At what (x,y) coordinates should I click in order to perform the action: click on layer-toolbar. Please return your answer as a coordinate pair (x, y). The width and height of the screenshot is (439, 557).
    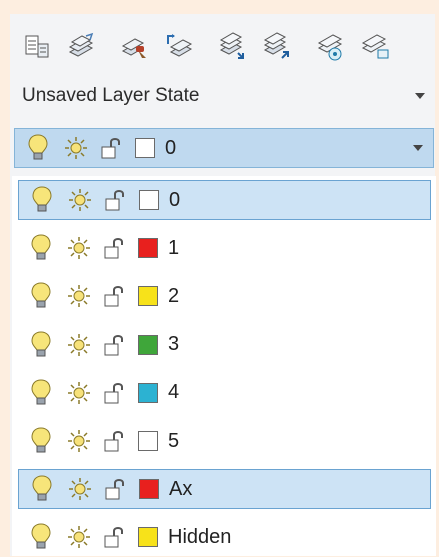
    Looking at the image, I should click on (224, 47).